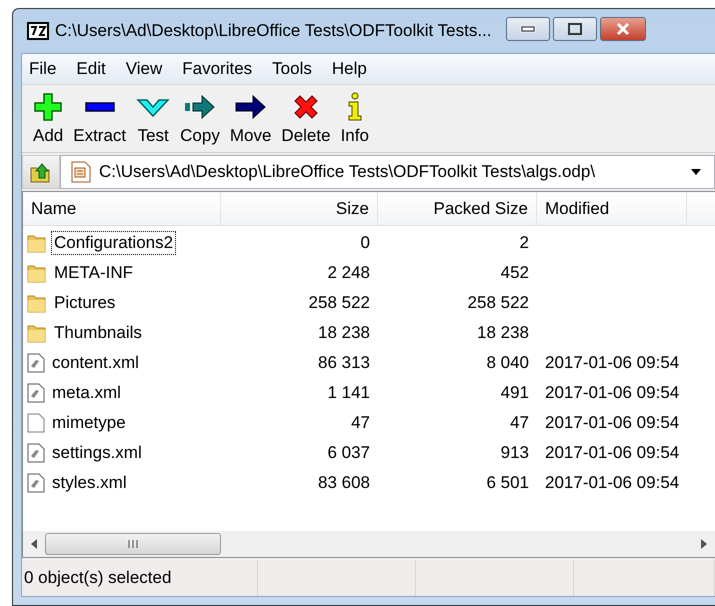  I want to click on close-button, so click(623, 29).